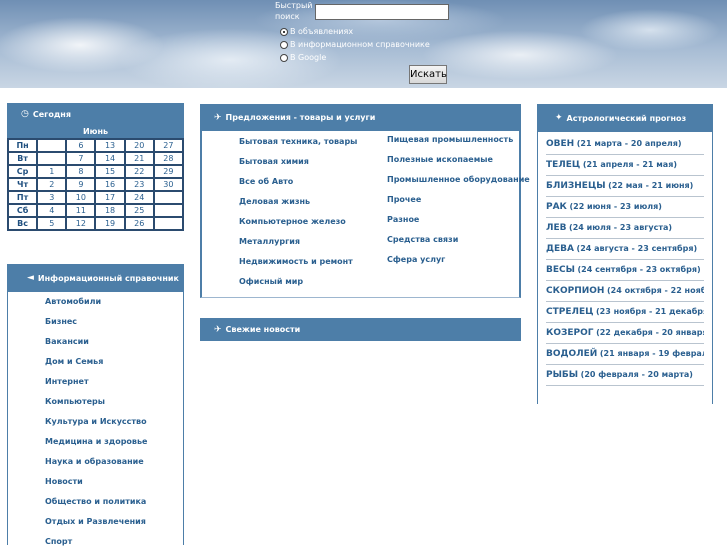  I want to click on offers-category-link: Деловая жизнь, so click(298, 202).